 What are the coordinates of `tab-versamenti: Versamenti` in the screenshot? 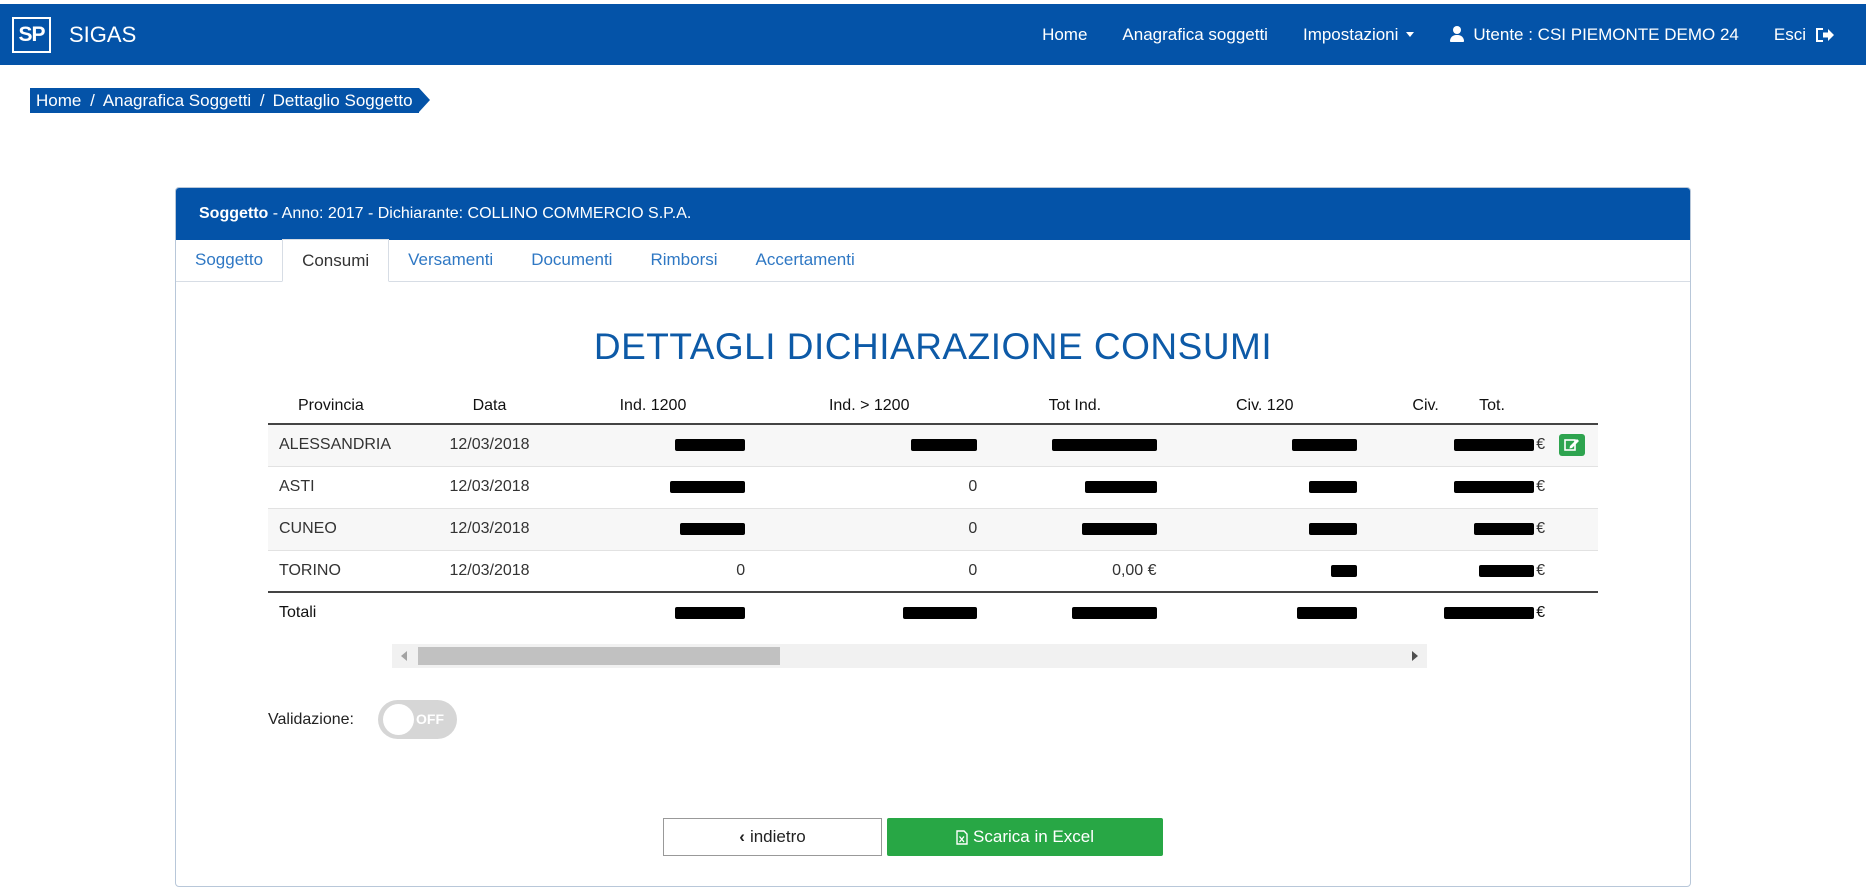 It's located at (450, 260).